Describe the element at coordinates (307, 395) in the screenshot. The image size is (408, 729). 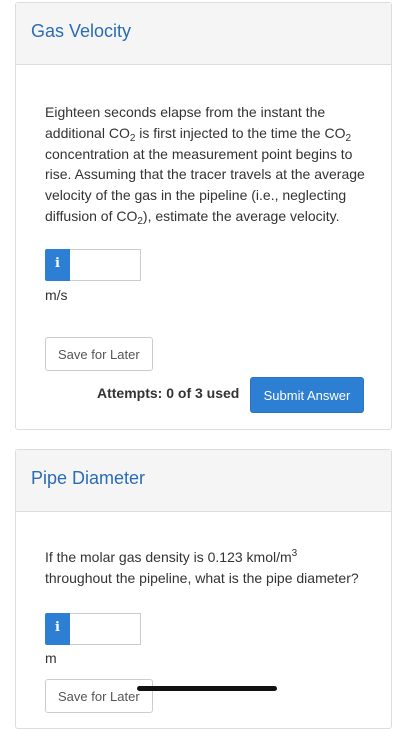
I see `submit-answer-button: Submit Answer` at that location.